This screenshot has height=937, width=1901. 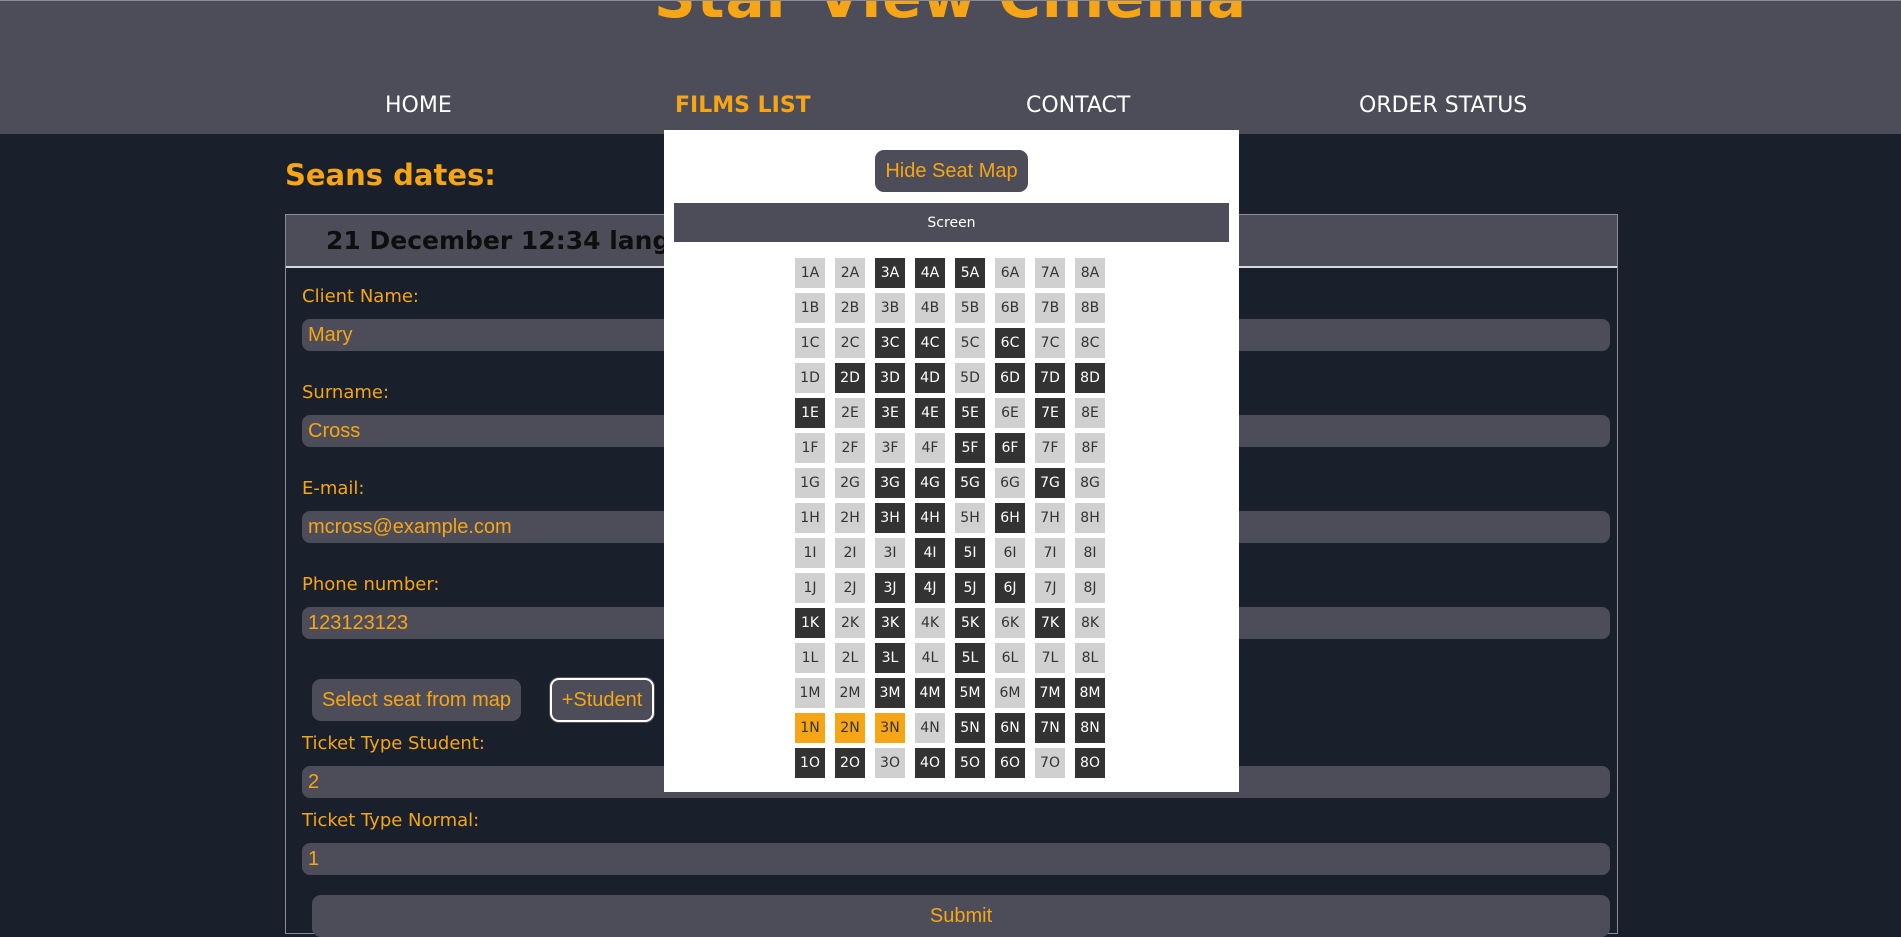 What do you see at coordinates (890, 413) in the screenshot?
I see `seat-3E: 3E` at bounding box center [890, 413].